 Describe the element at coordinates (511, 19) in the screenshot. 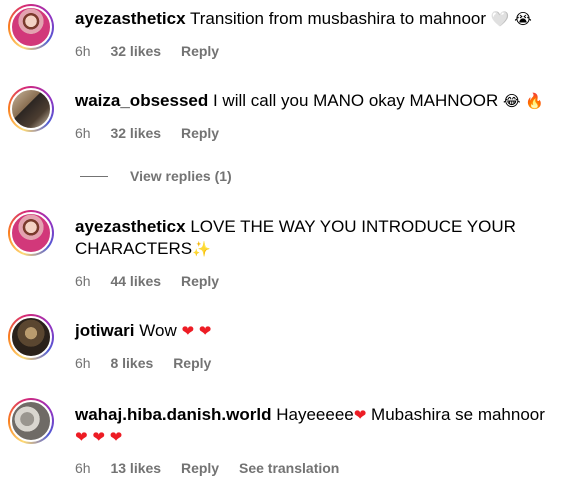

I see `emoji-group: 🤍 😭` at that location.